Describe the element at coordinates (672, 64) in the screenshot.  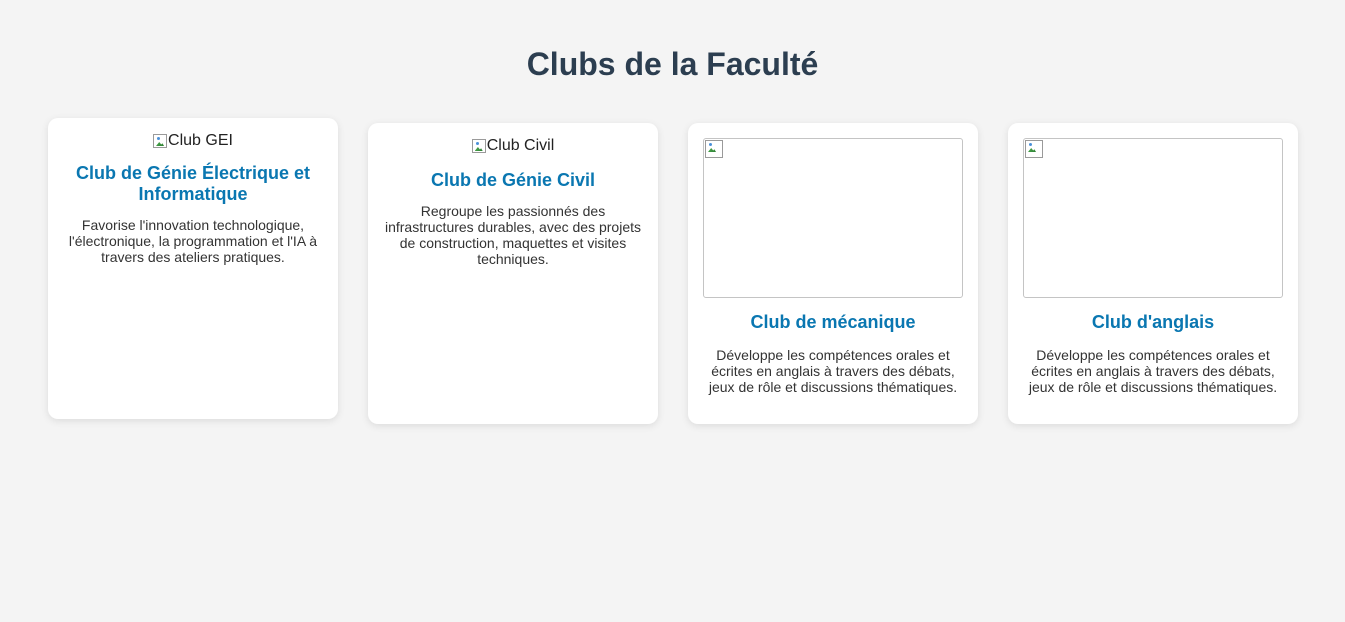
I see `page-title: Clubs de la Faculté` at that location.